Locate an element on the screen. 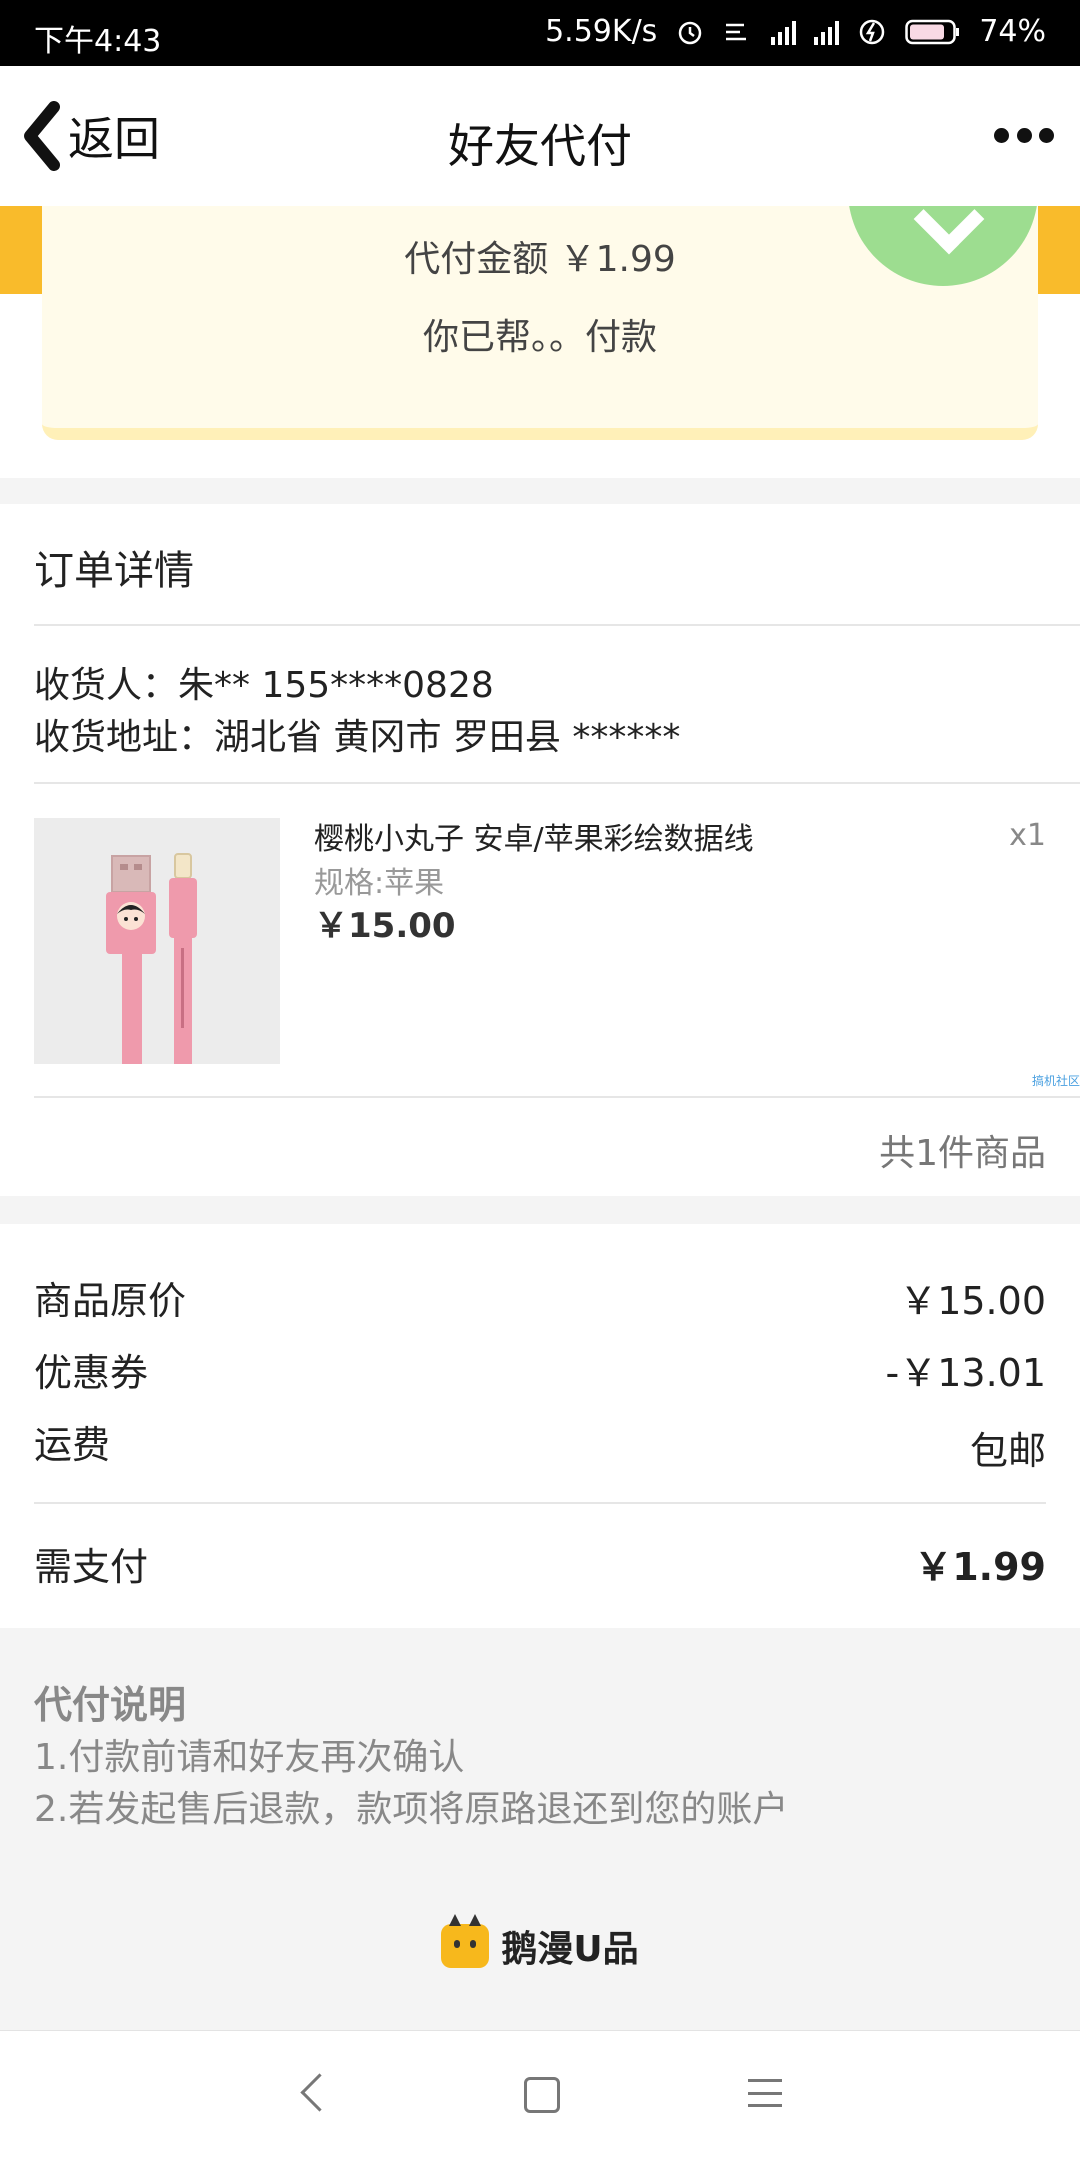  more-options-button is located at coordinates (1024, 135).